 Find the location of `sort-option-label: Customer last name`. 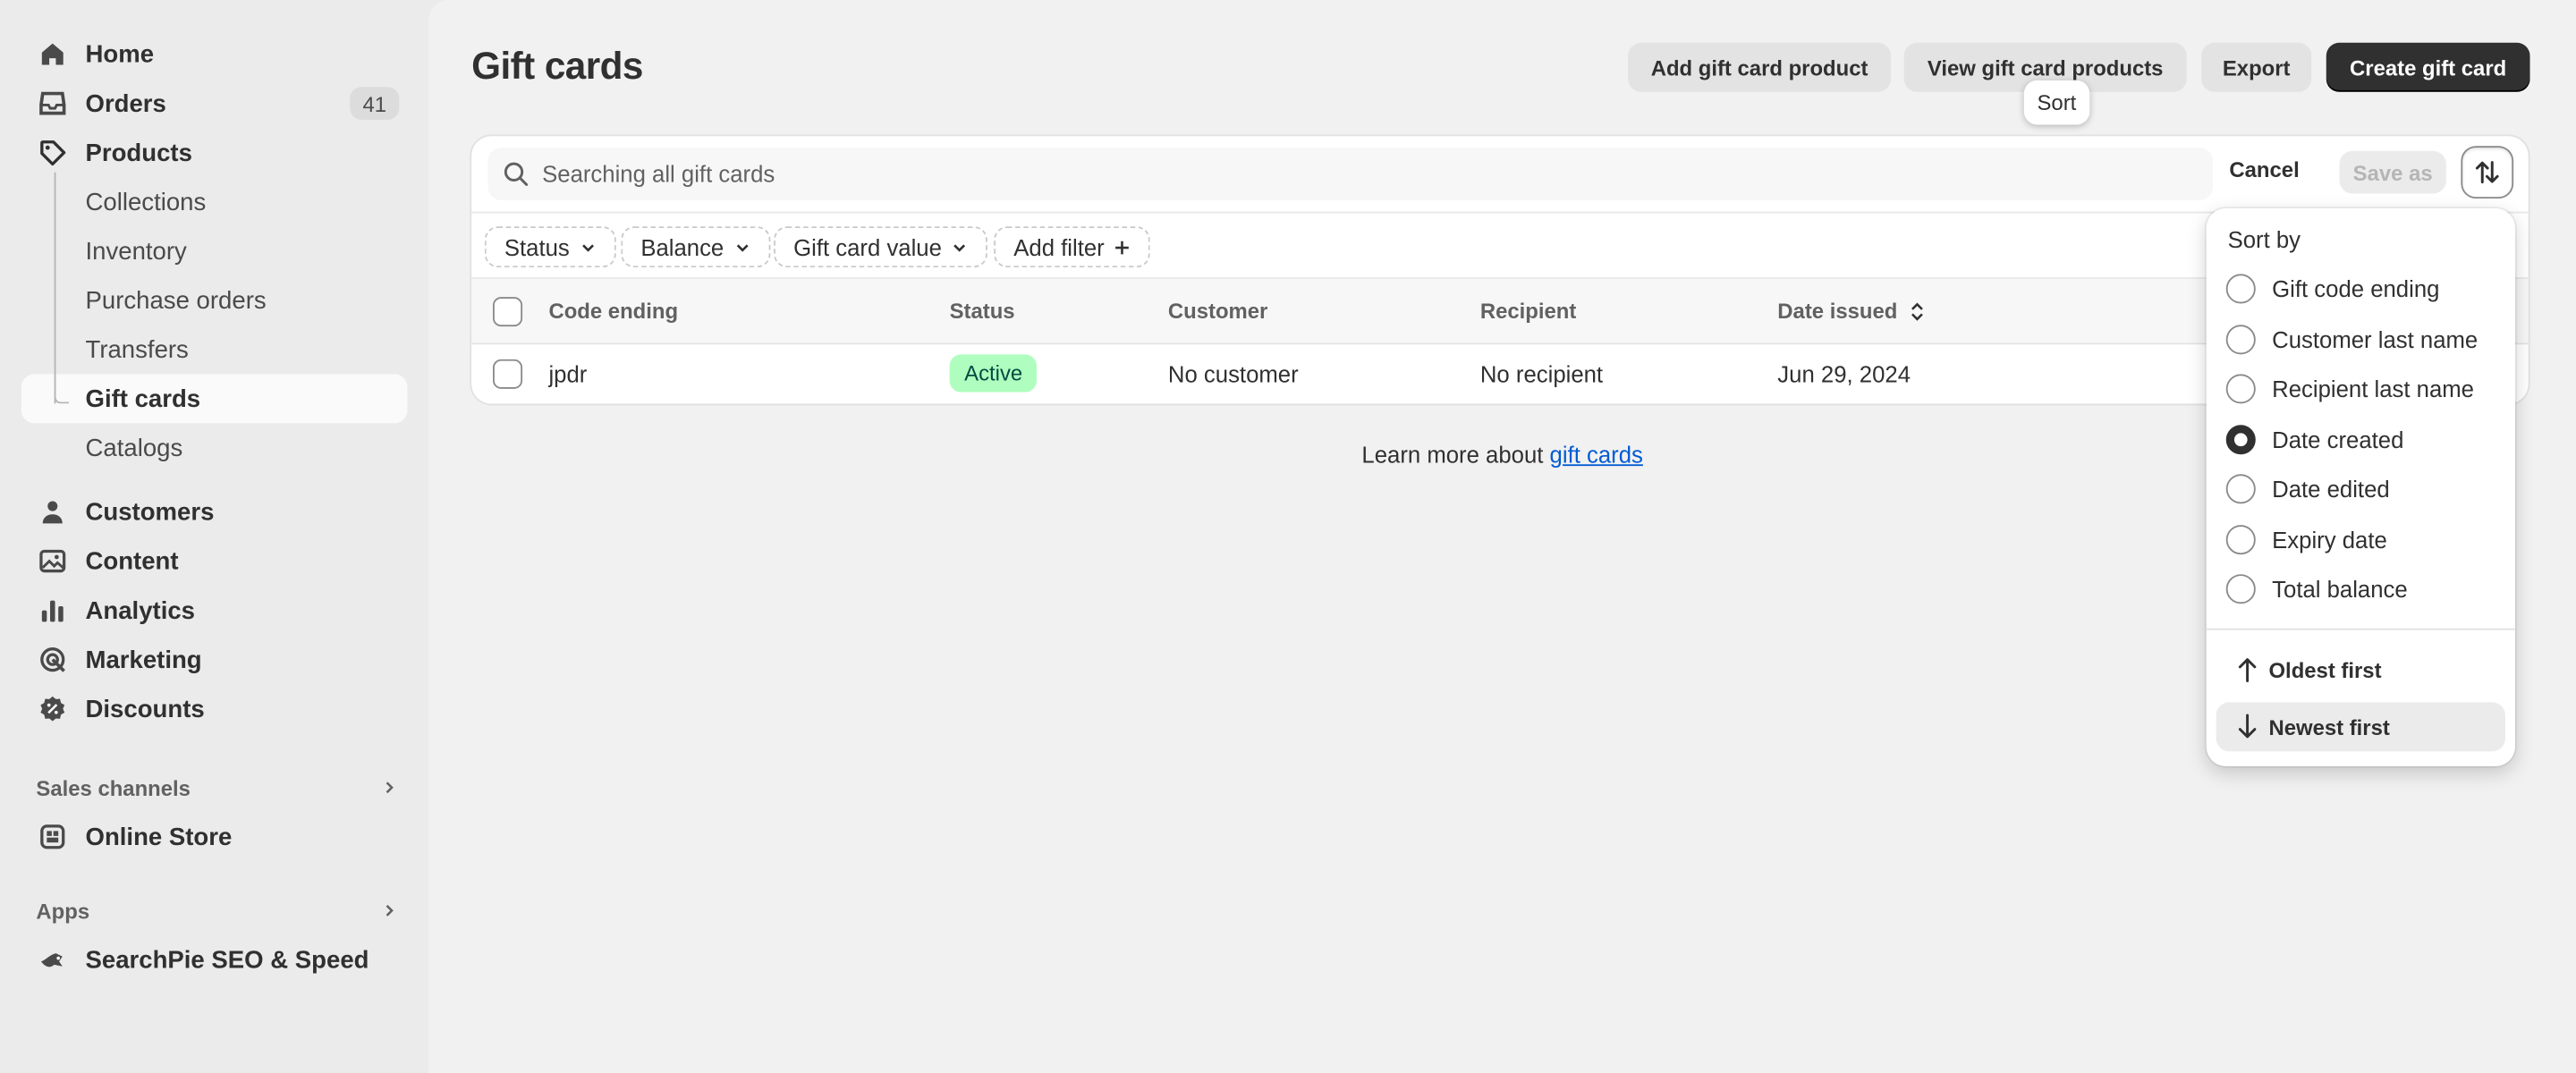

sort-option-label: Customer last name is located at coordinates (2375, 339).